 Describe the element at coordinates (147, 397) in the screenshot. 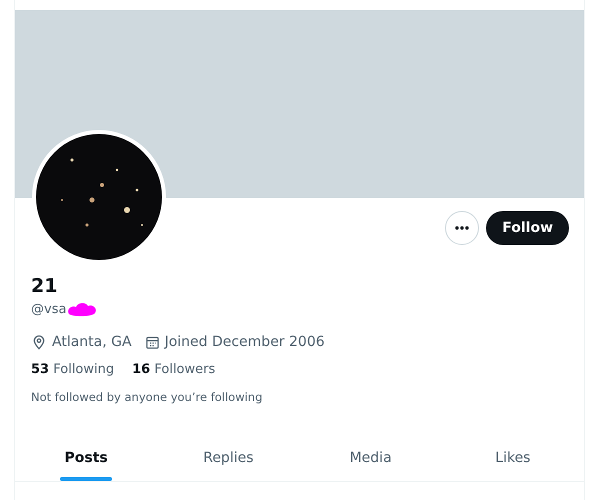

I see `followed-by-note: Not followed by anyone you’re following` at that location.